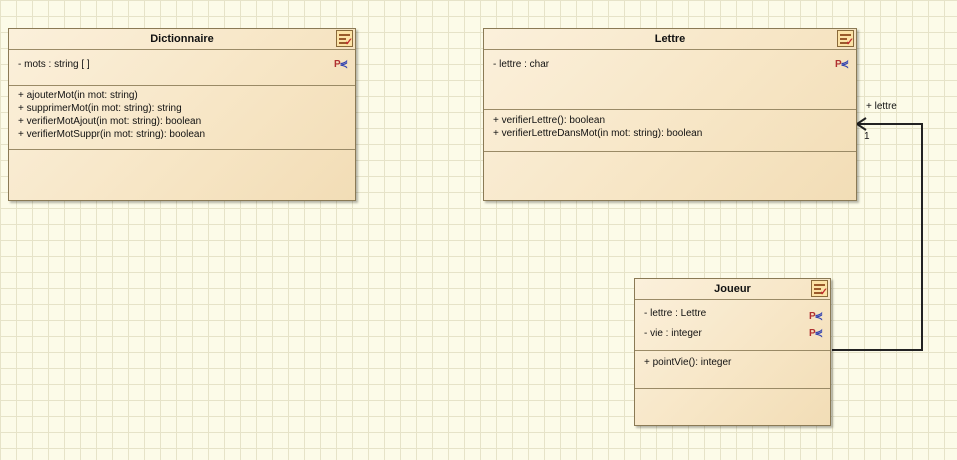  What do you see at coordinates (670, 80) in the screenshot?
I see `attributes-compartment: - lettre : char P⋞` at bounding box center [670, 80].